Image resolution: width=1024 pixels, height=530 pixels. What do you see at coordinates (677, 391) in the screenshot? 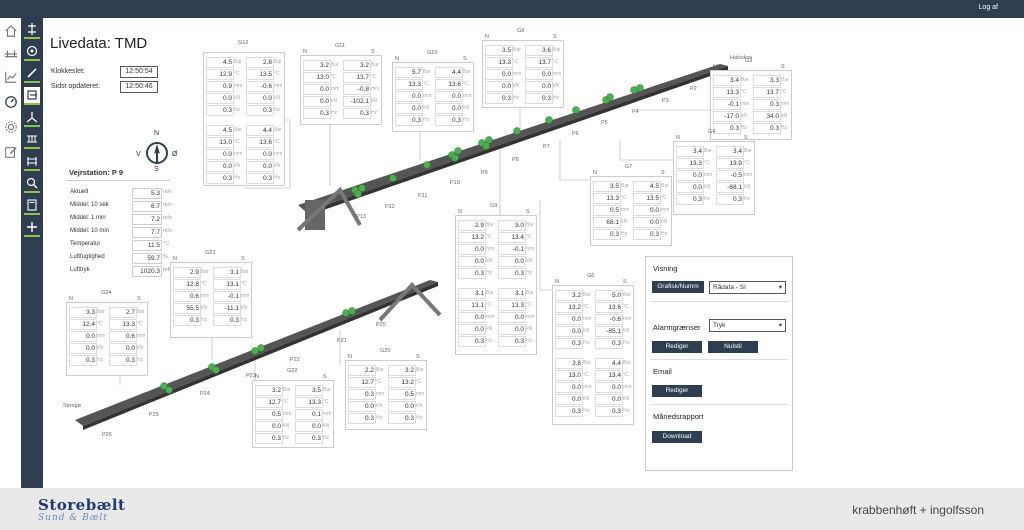
I see `email-edit-button: Rediger` at bounding box center [677, 391].